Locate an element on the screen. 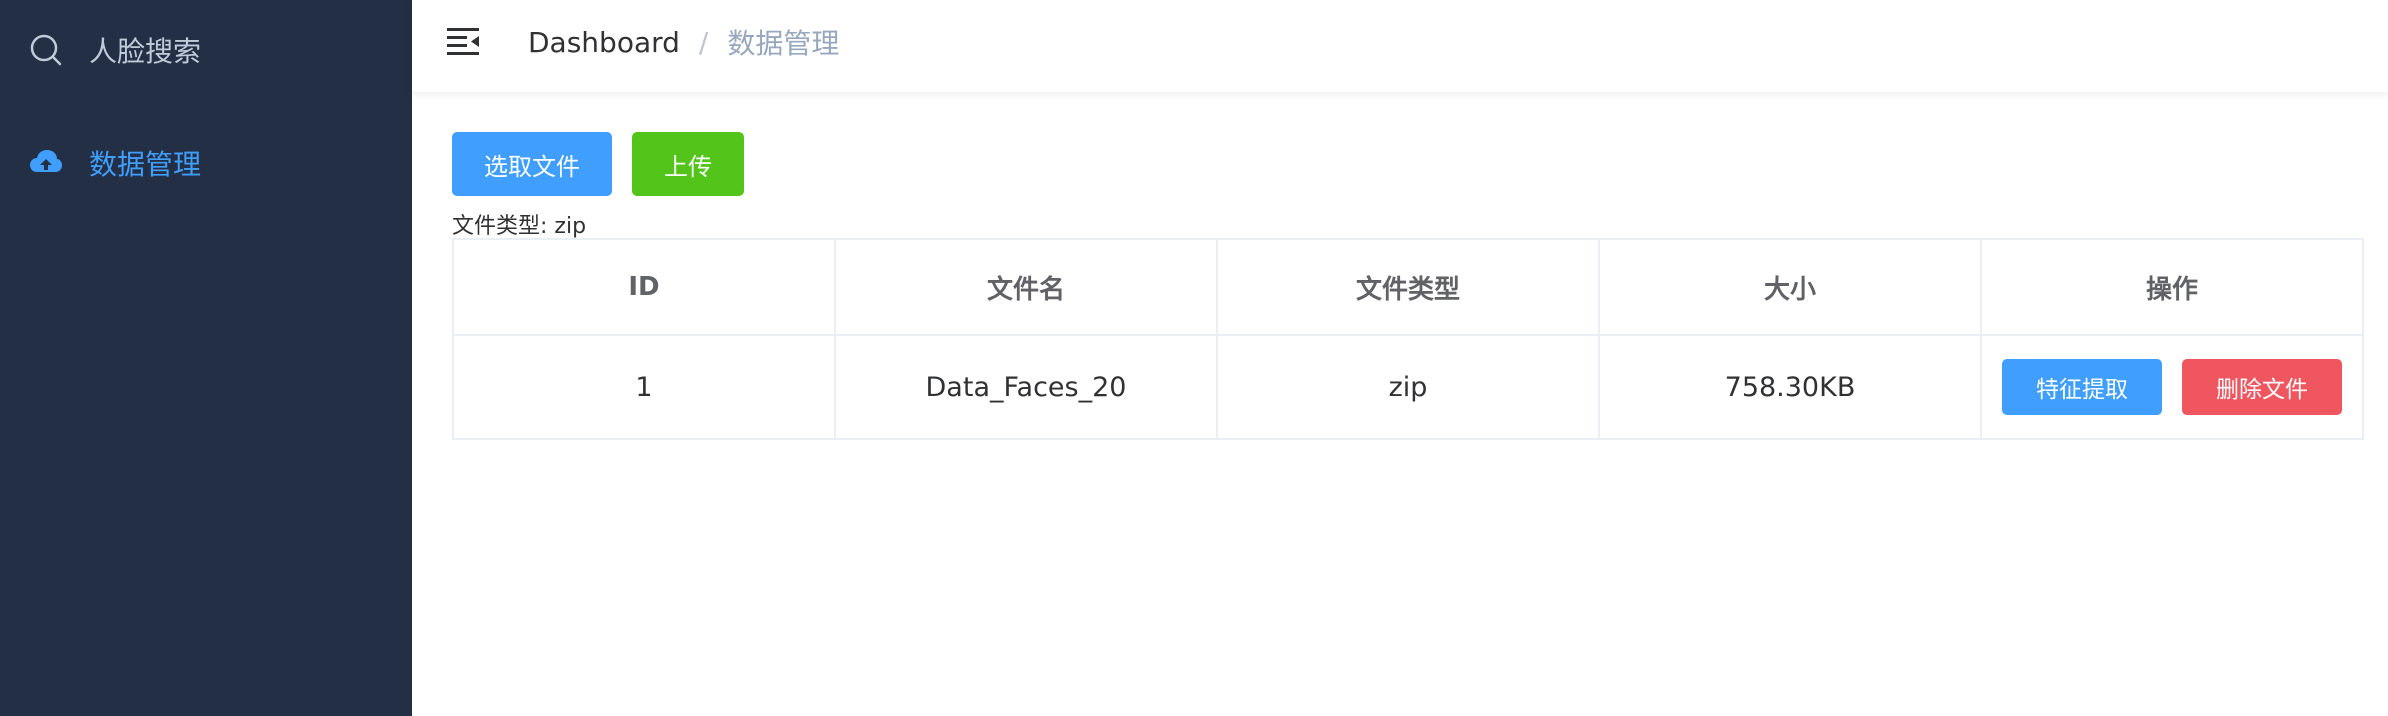 This screenshot has width=2388, height=716. table-row: 1 Data_Faces_20 zip 758.30KB 特征提取 删除文件 is located at coordinates (1408, 387).